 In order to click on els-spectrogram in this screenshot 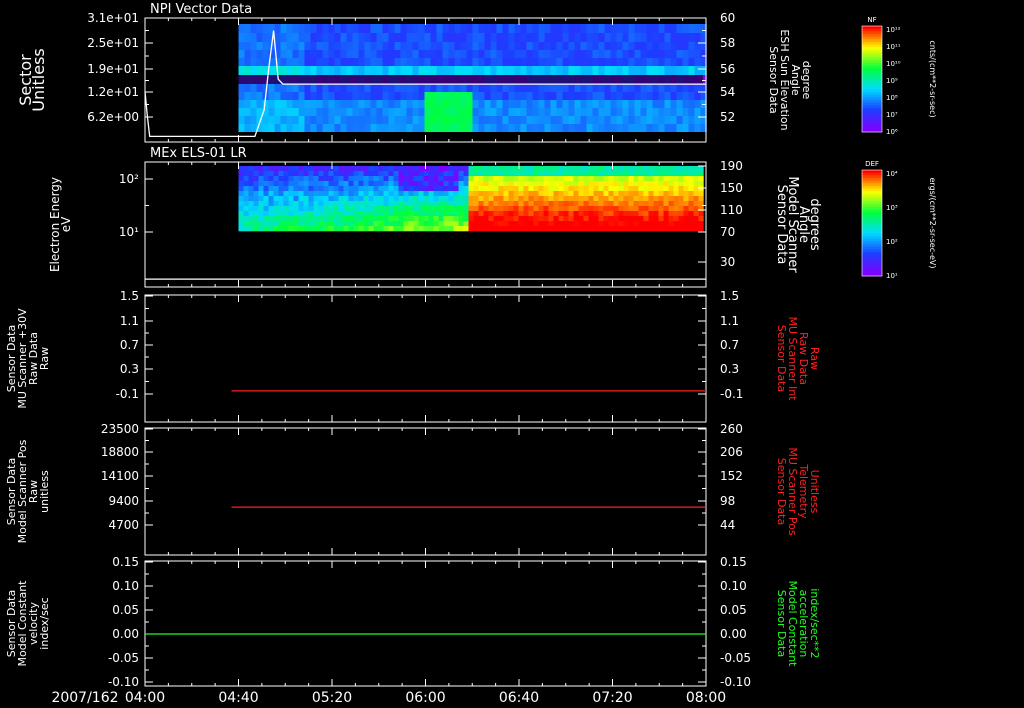, I will do `click(471, 199)`.